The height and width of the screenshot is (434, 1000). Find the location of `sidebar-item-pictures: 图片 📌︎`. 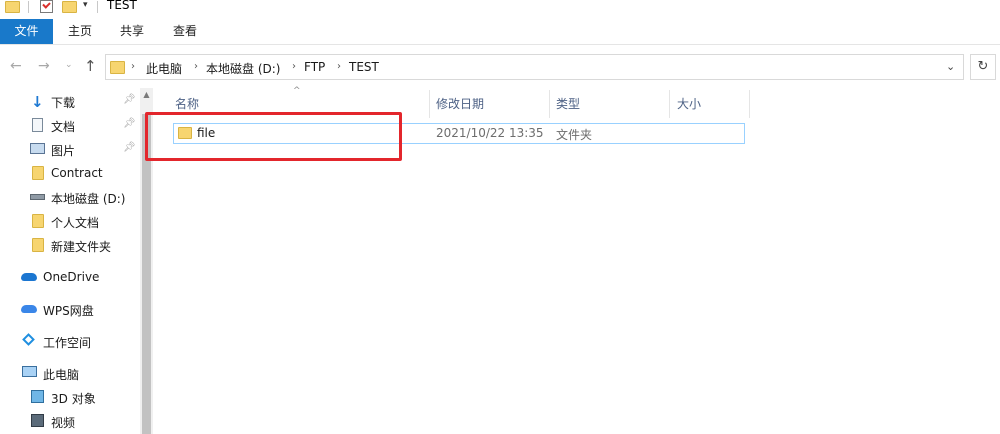

sidebar-item-pictures: 图片 📌︎ is located at coordinates (70, 149).